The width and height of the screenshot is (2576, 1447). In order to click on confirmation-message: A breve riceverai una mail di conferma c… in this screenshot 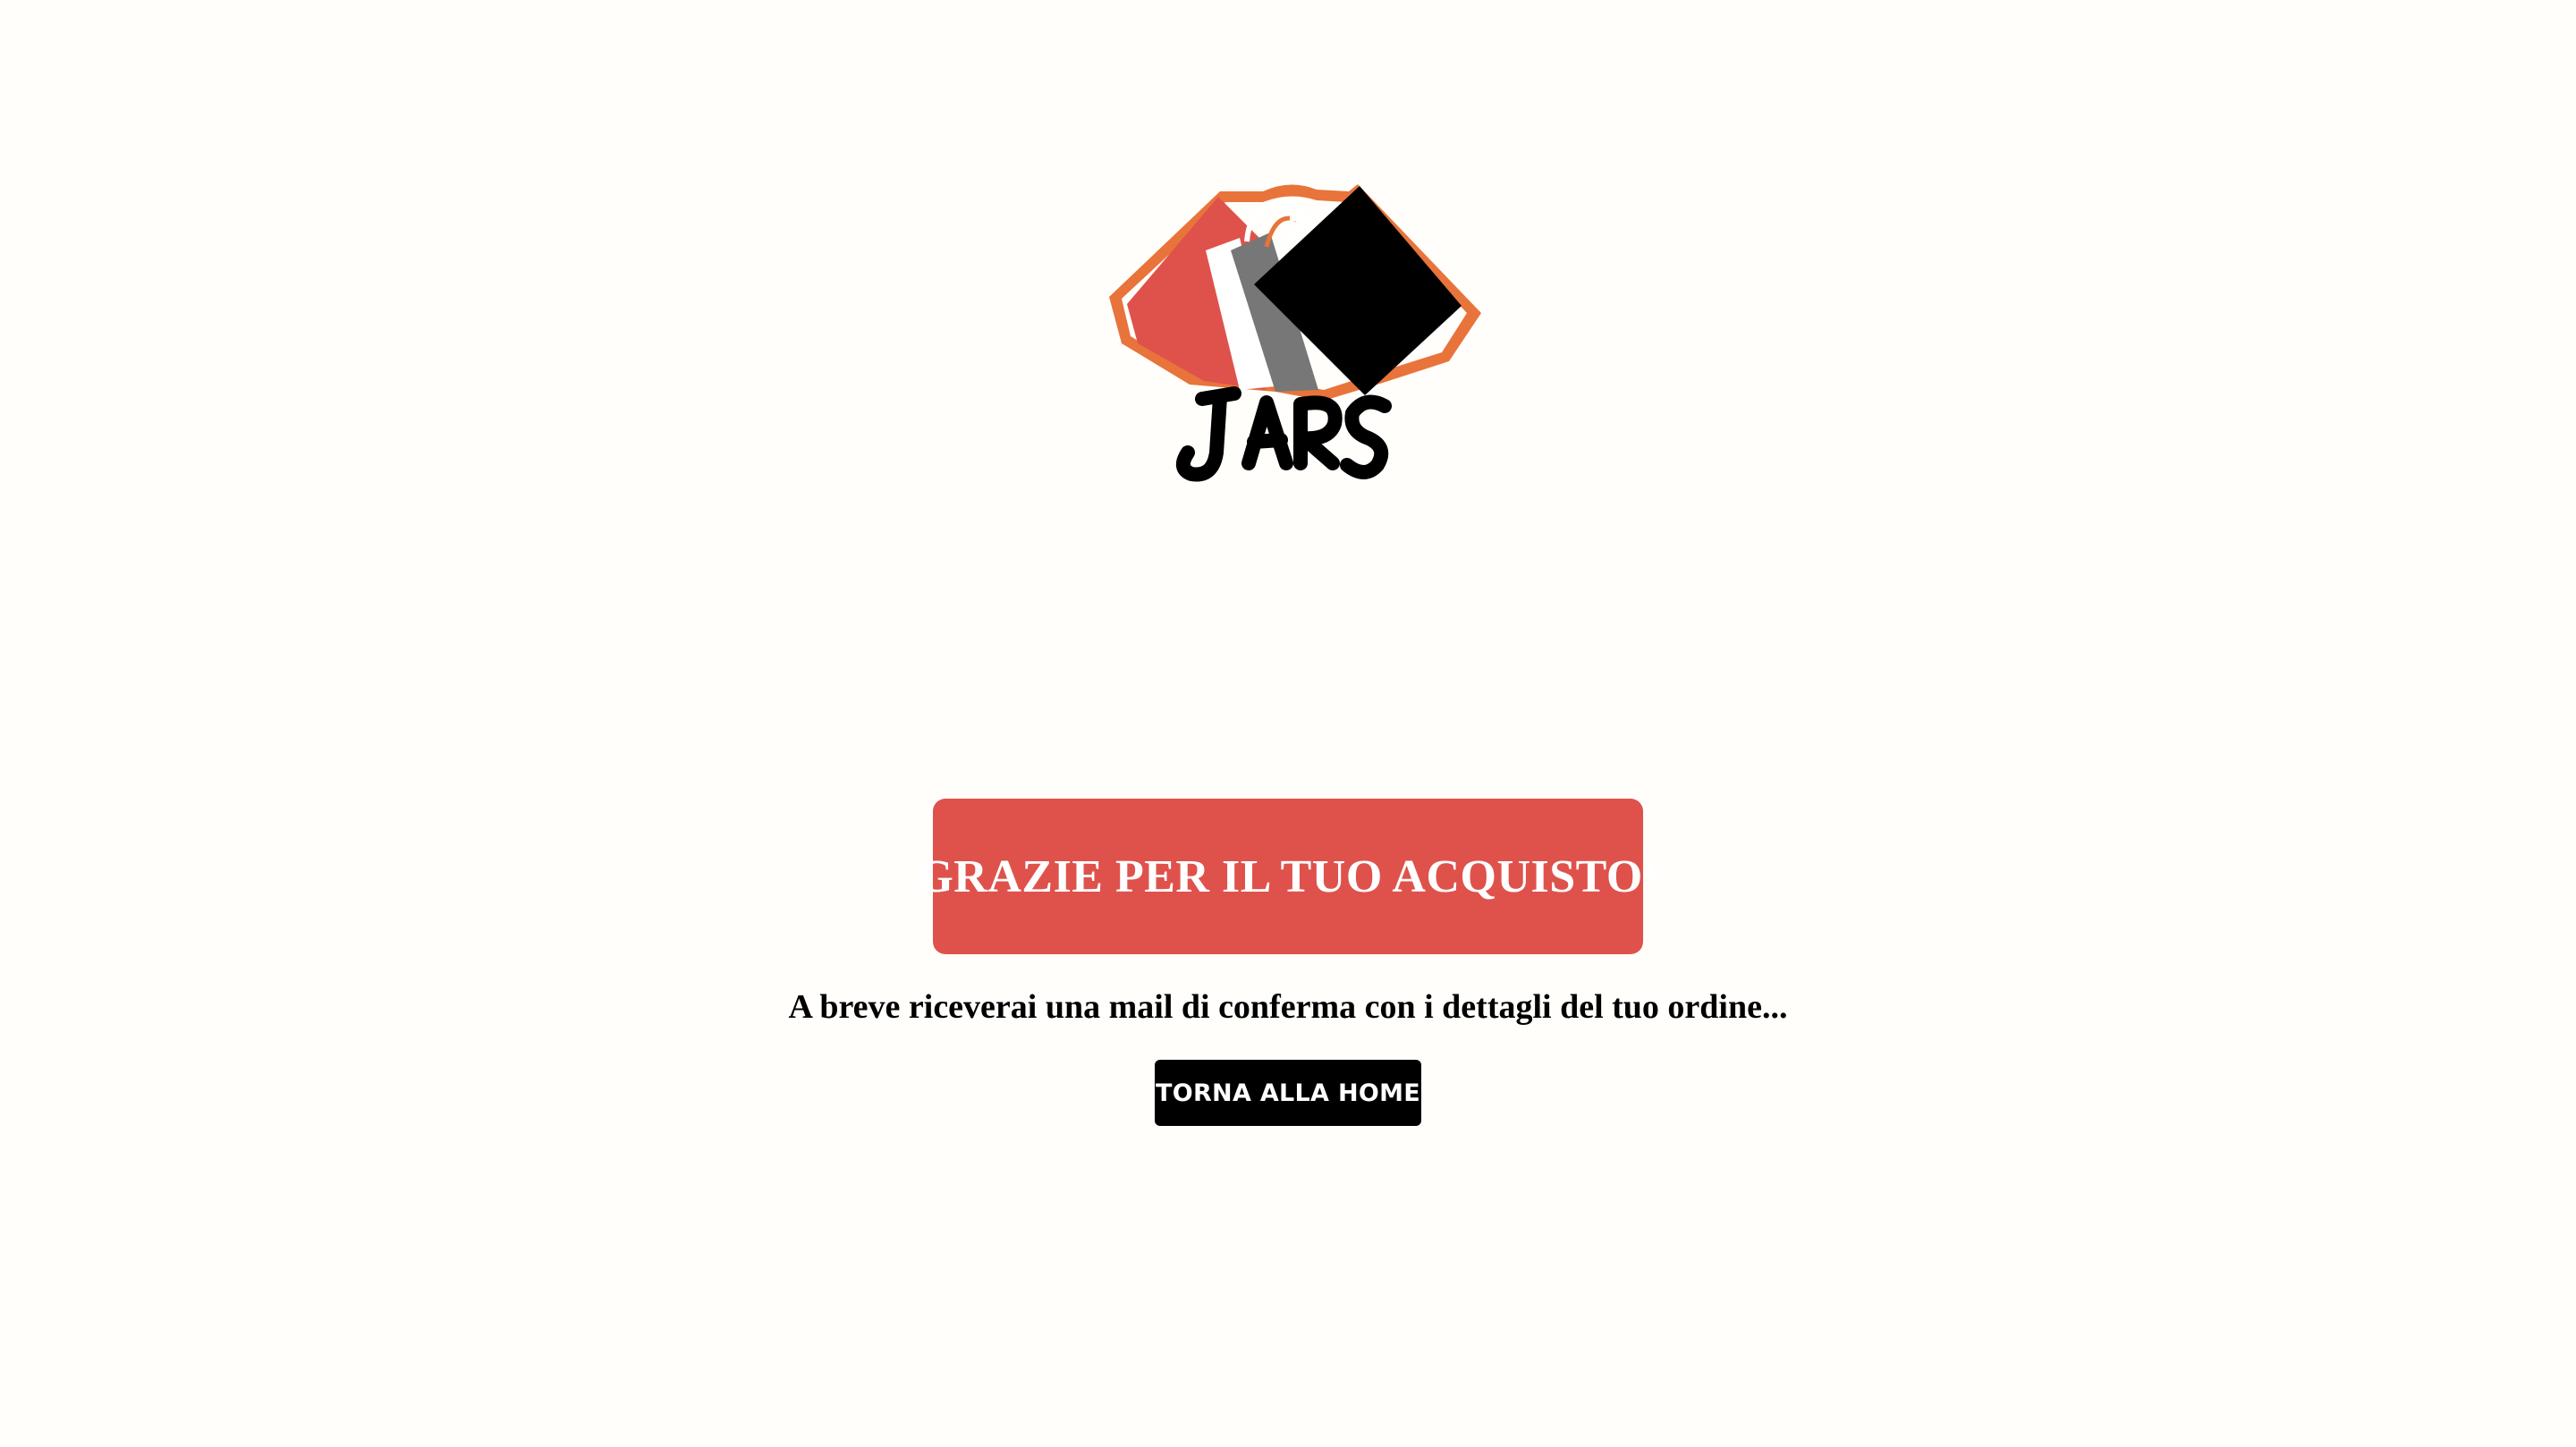, I will do `click(1288, 1007)`.